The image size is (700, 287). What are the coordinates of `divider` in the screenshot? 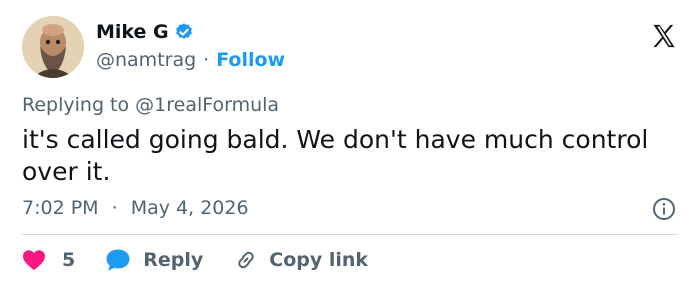 It's located at (350, 234).